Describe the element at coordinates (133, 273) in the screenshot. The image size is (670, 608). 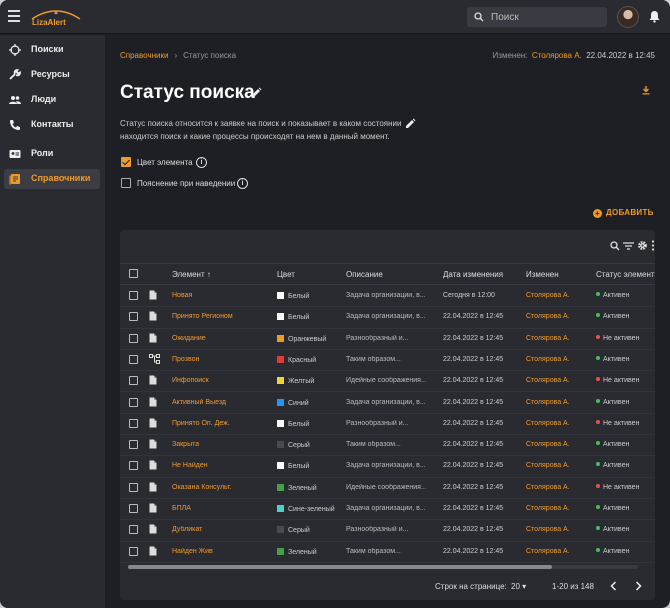
I see `select-all-checkbox` at that location.